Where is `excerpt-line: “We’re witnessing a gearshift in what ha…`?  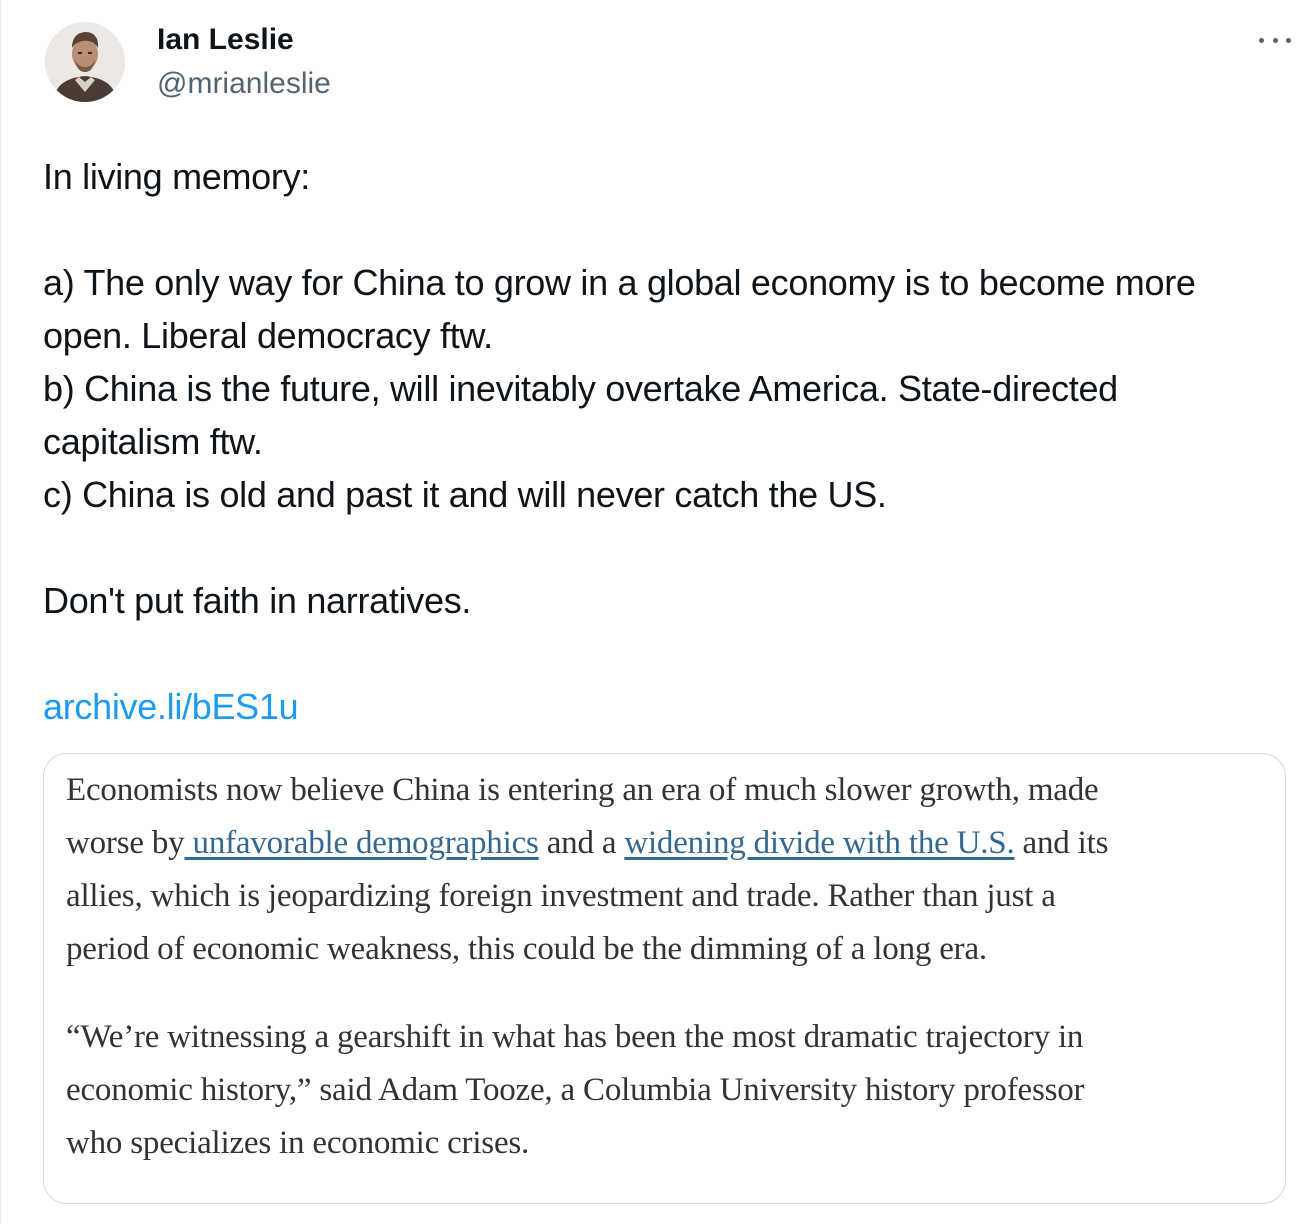
excerpt-line: “We’re witnessing a gearshift in what ha… is located at coordinates (575, 1037).